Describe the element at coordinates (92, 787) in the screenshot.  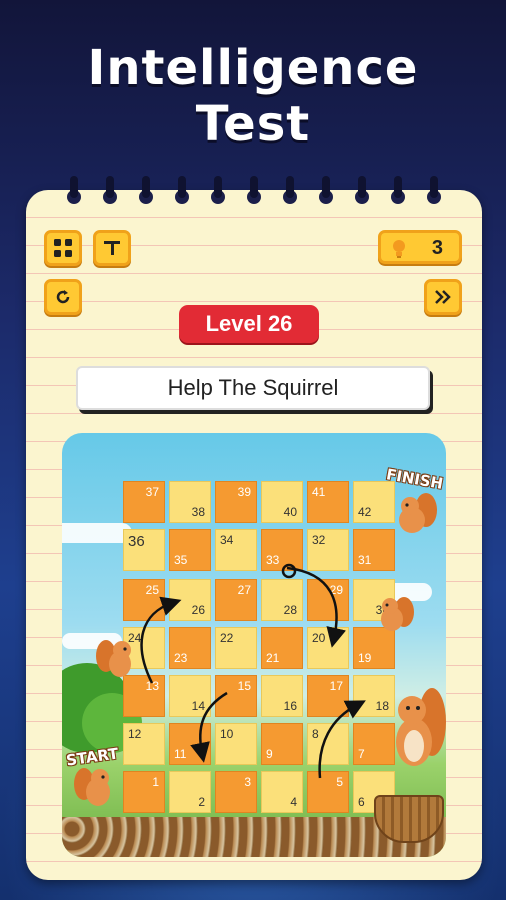
I see `squirrel-start-icon` at that location.